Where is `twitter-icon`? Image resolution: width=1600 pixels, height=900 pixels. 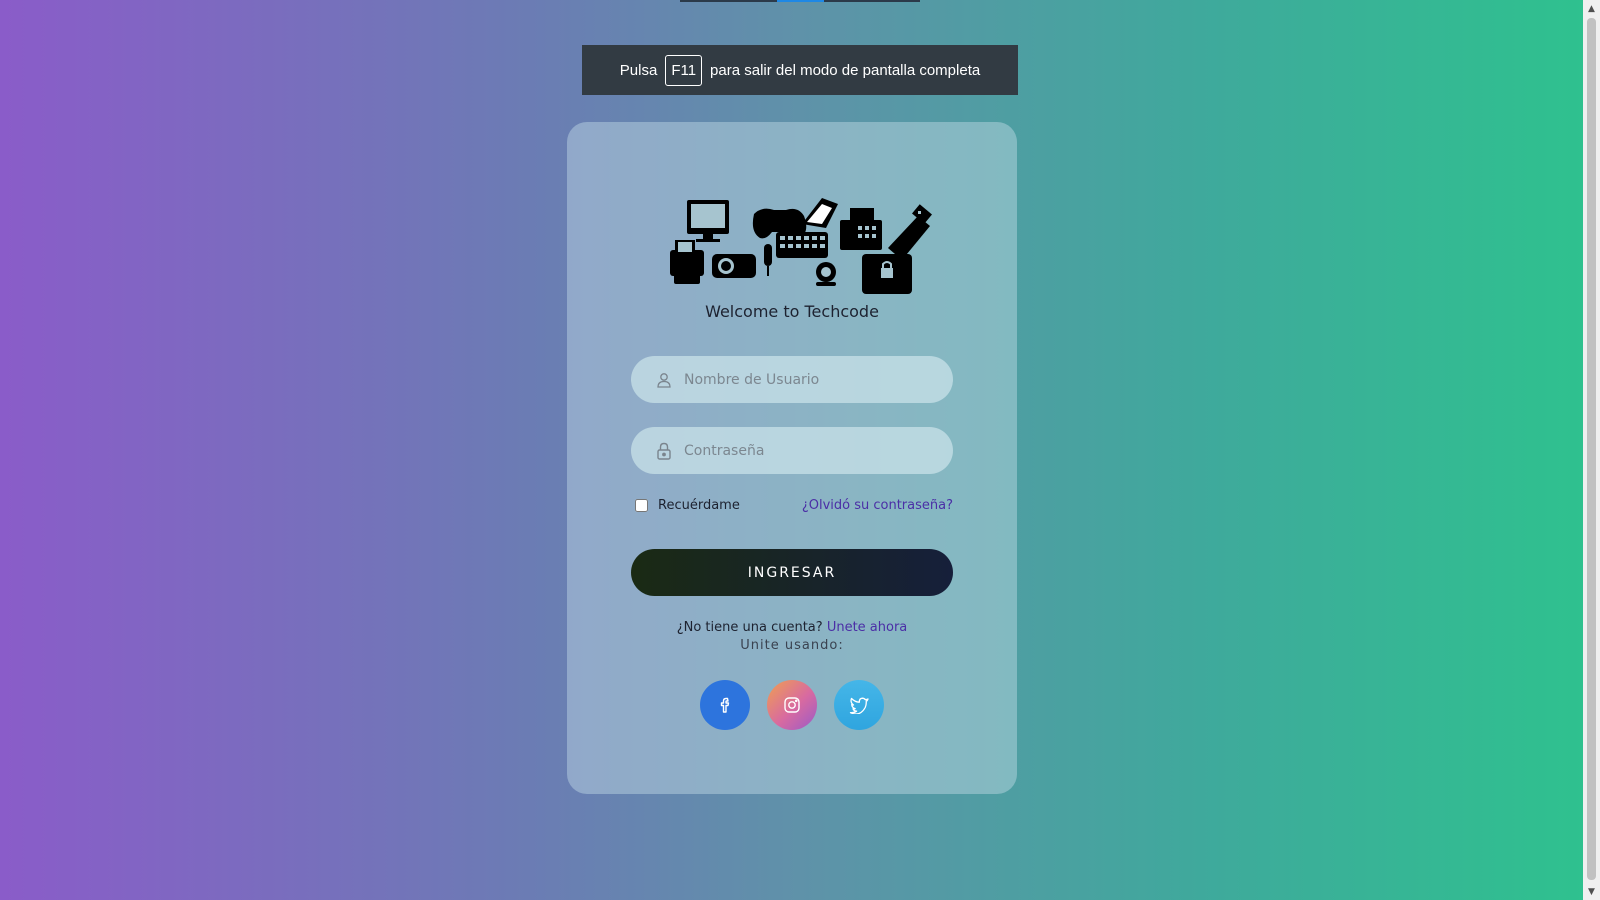 twitter-icon is located at coordinates (859, 705).